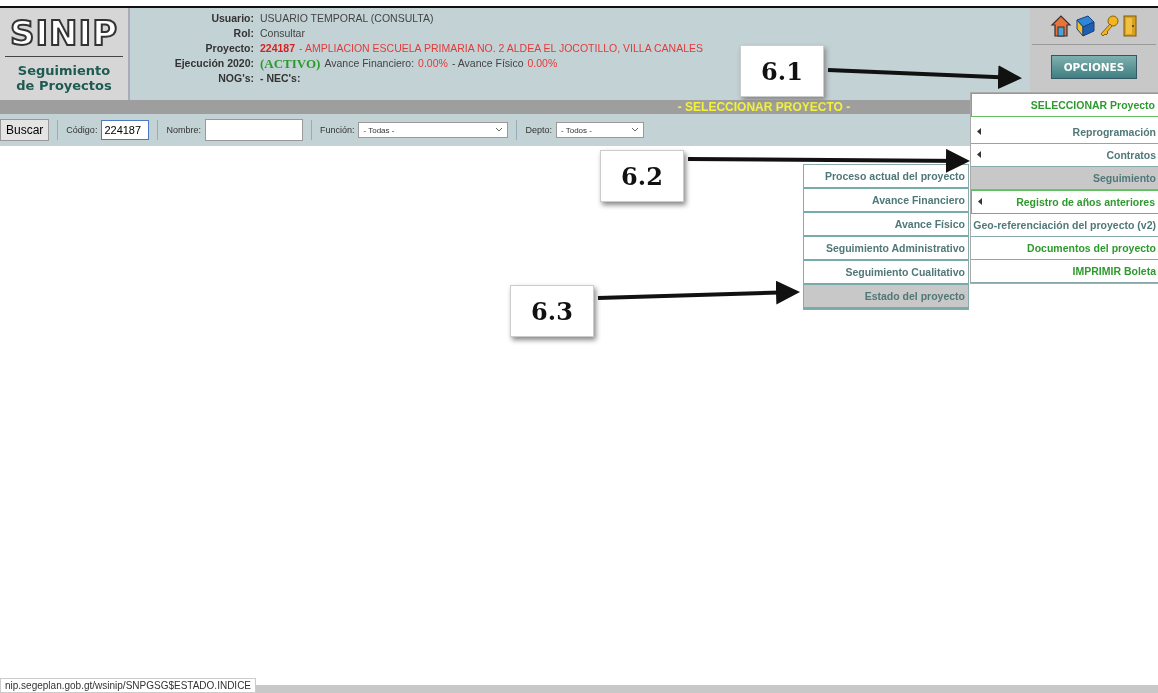 This screenshot has height=693, width=1158. Describe the element at coordinates (1094, 67) in the screenshot. I see `options-button: OPCIONES` at that location.